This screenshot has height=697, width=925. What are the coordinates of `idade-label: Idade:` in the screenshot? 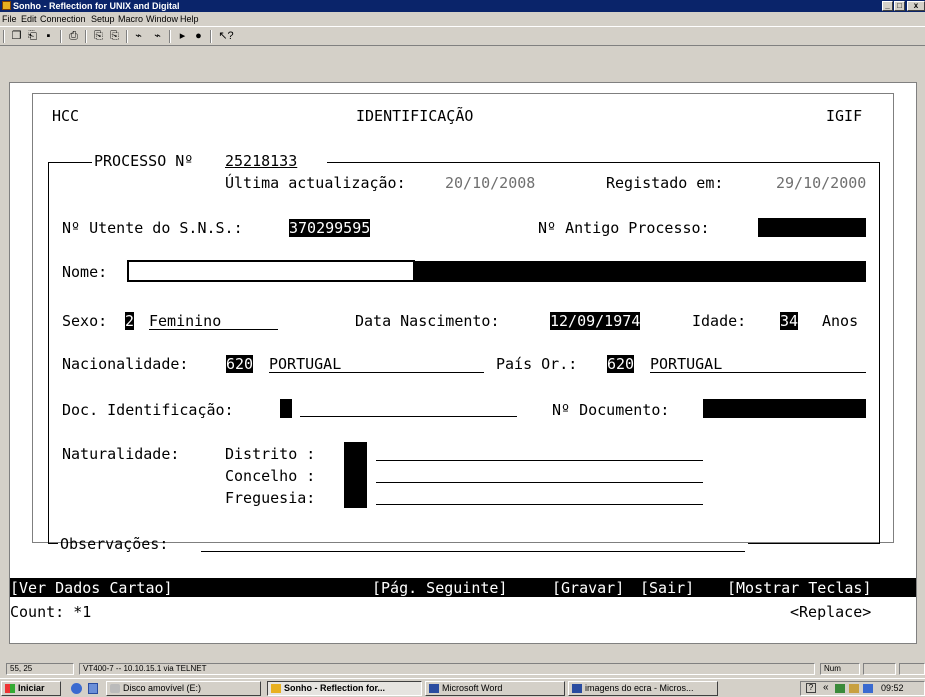 It's located at (719, 321).